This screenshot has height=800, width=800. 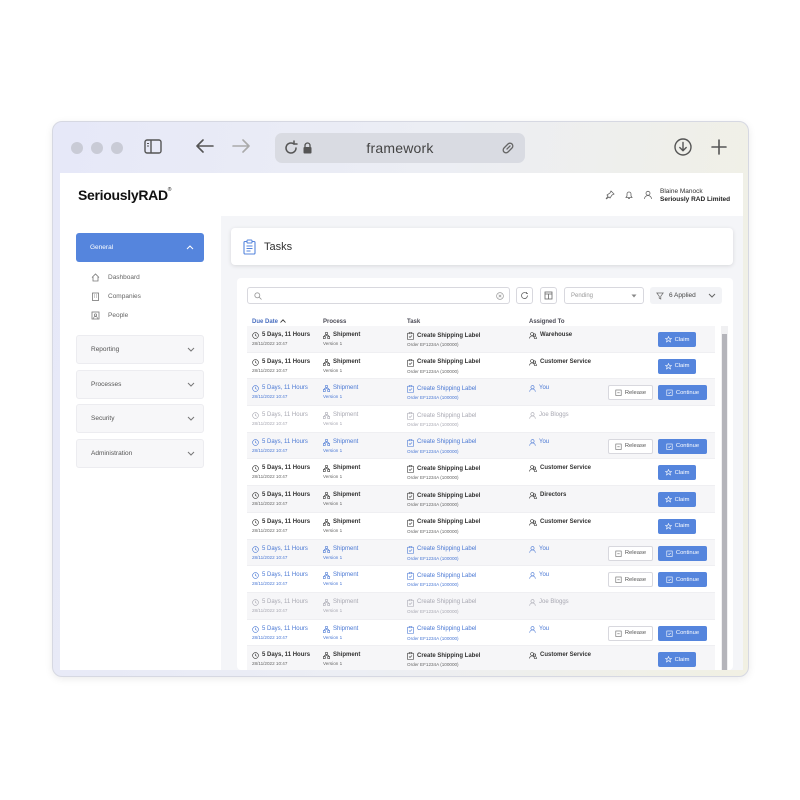 What do you see at coordinates (724, 502) in the screenshot?
I see `scrollbar-thumb` at bounding box center [724, 502].